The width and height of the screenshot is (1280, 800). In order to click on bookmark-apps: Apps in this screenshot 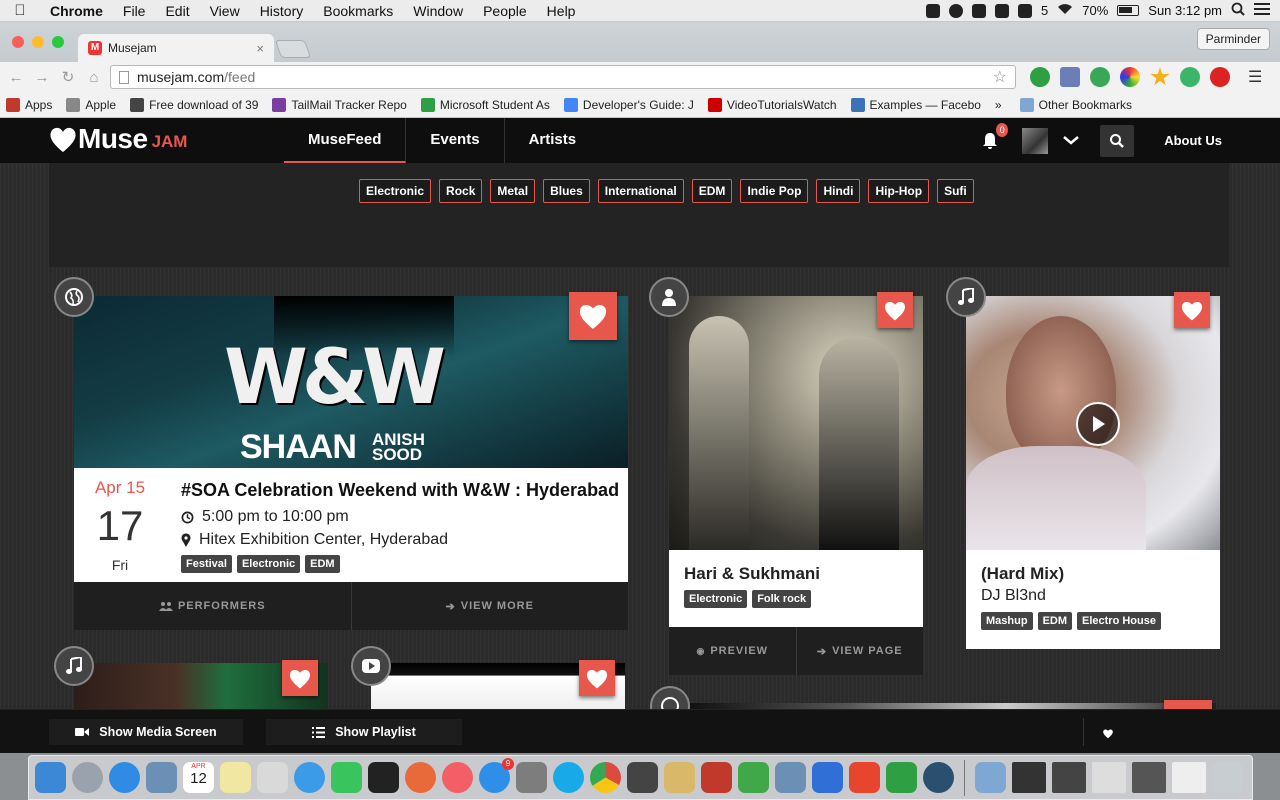, I will do `click(29, 104)`.